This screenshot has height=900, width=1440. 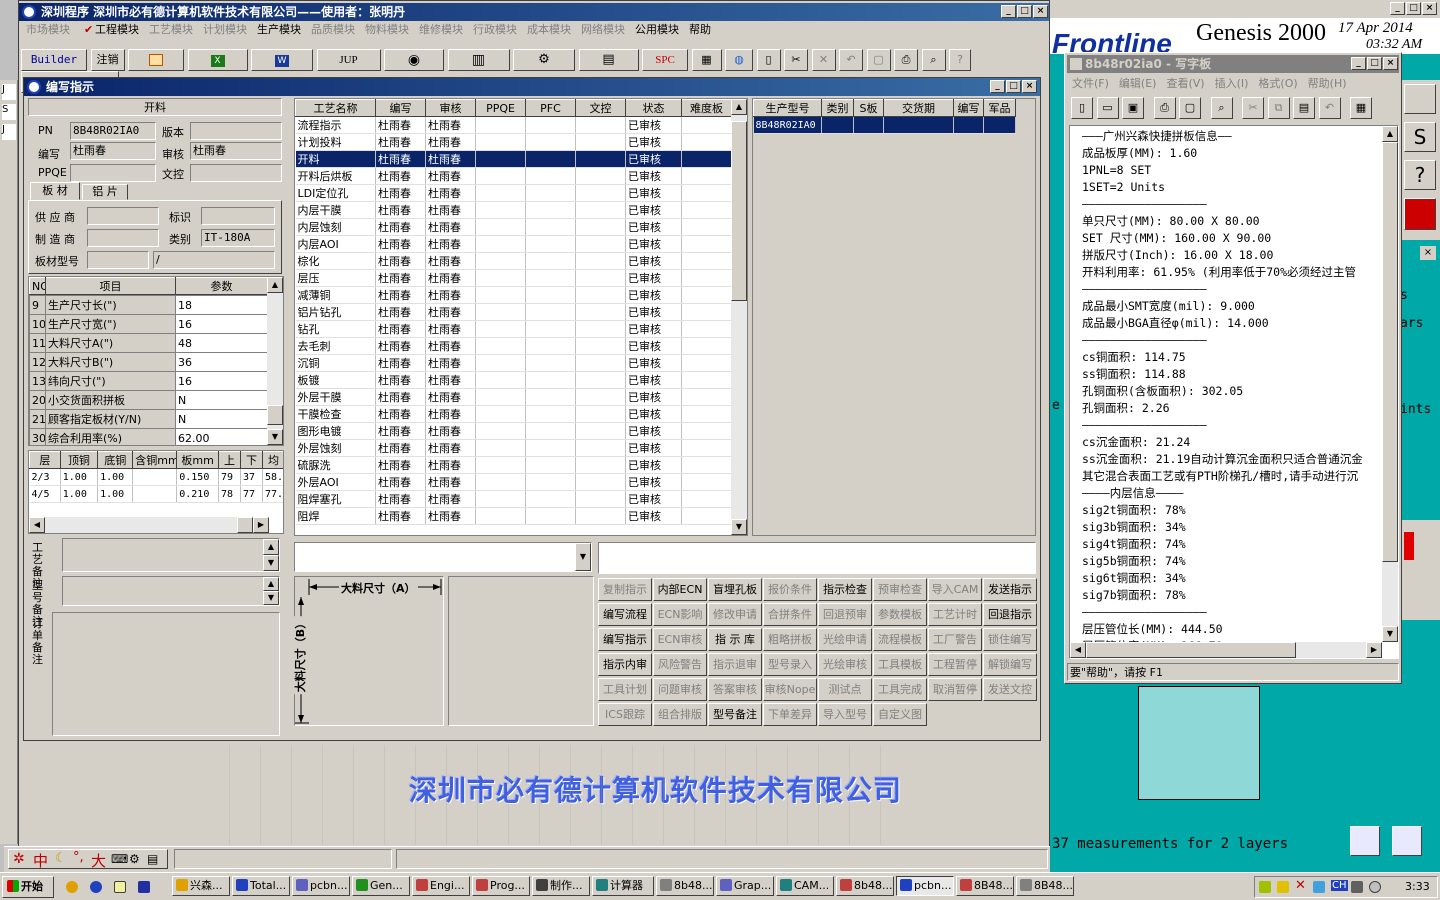 I want to click on spc-button: SPC, so click(x=665, y=60).